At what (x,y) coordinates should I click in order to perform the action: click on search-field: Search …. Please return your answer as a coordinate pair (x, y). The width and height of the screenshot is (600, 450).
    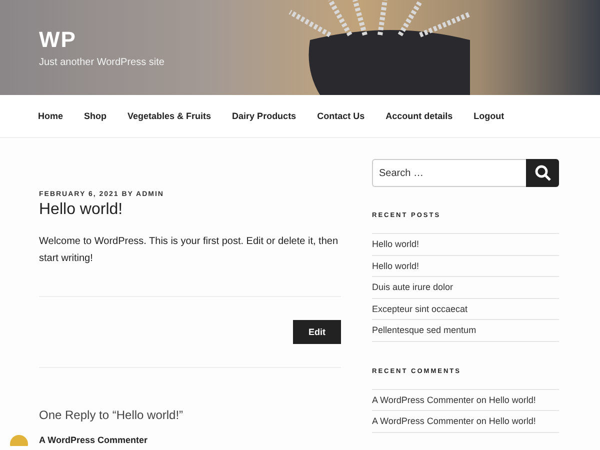
    Looking at the image, I should click on (449, 173).